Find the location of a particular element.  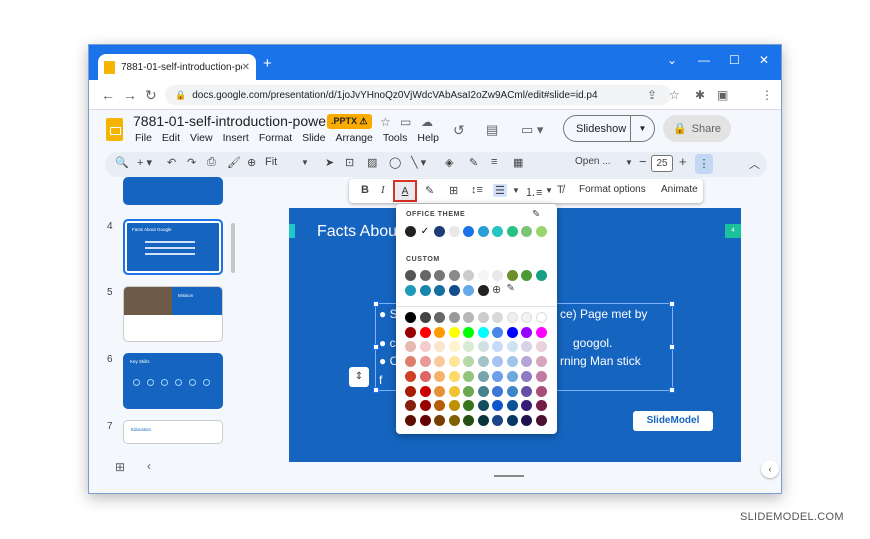

menu-file: File is located at coordinates (143, 138).